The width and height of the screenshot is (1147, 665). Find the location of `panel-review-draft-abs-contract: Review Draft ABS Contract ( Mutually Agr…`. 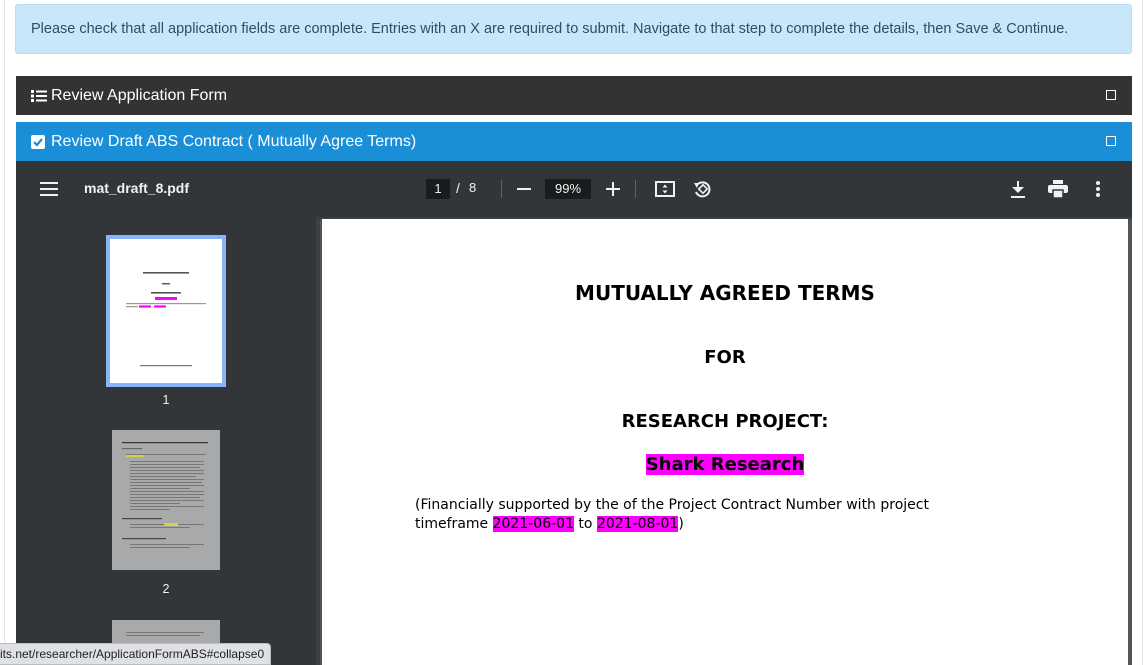

panel-review-draft-abs-contract: Review Draft ABS Contract ( Mutually Agr… is located at coordinates (574, 141).